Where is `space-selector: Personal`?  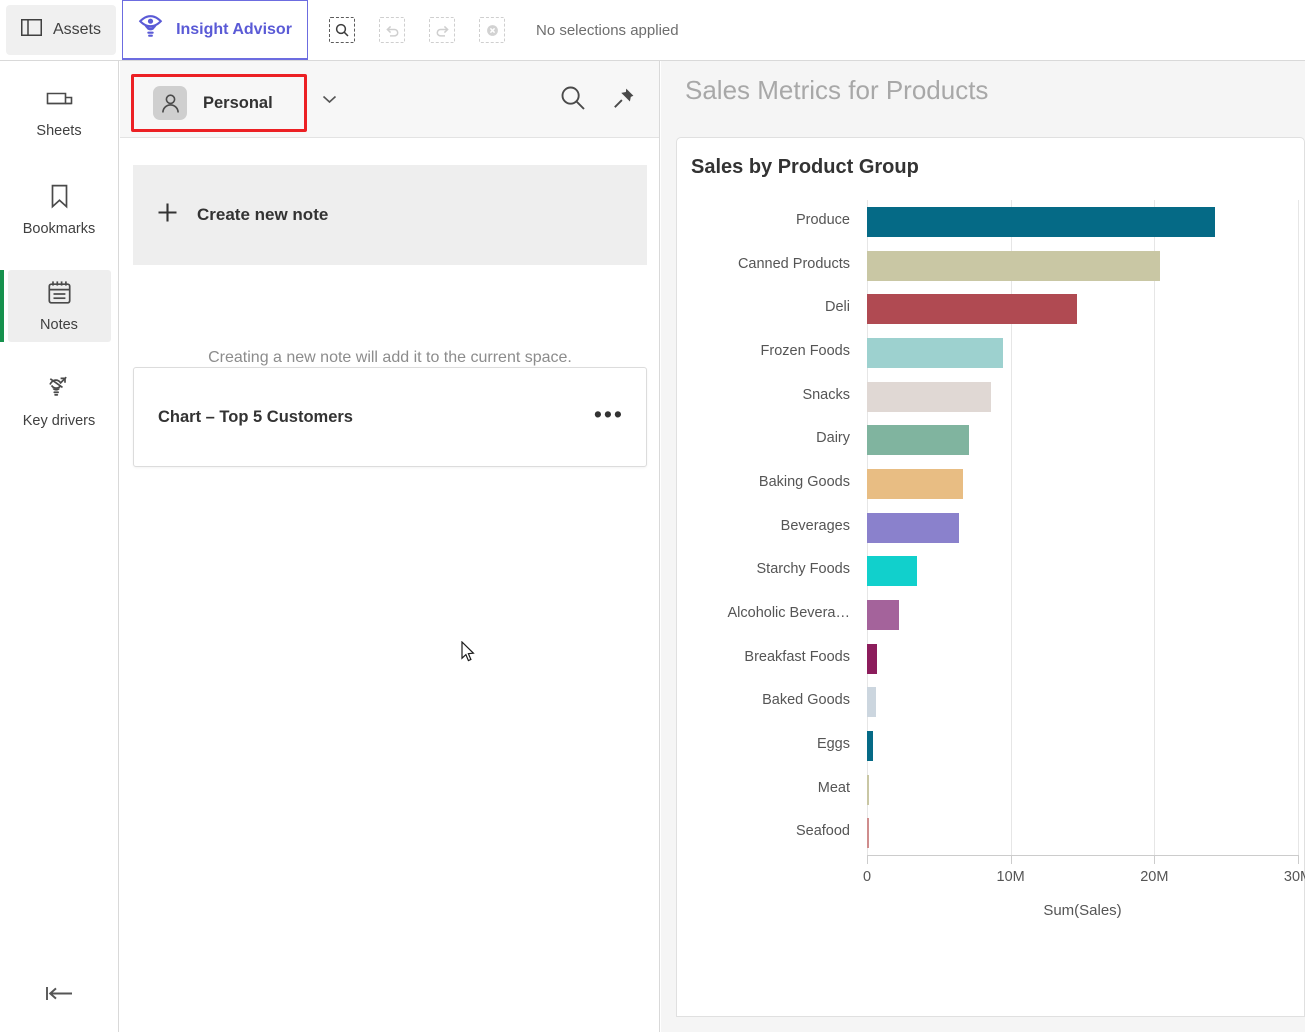 space-selector: Personal is located at coordinates (219, 103).